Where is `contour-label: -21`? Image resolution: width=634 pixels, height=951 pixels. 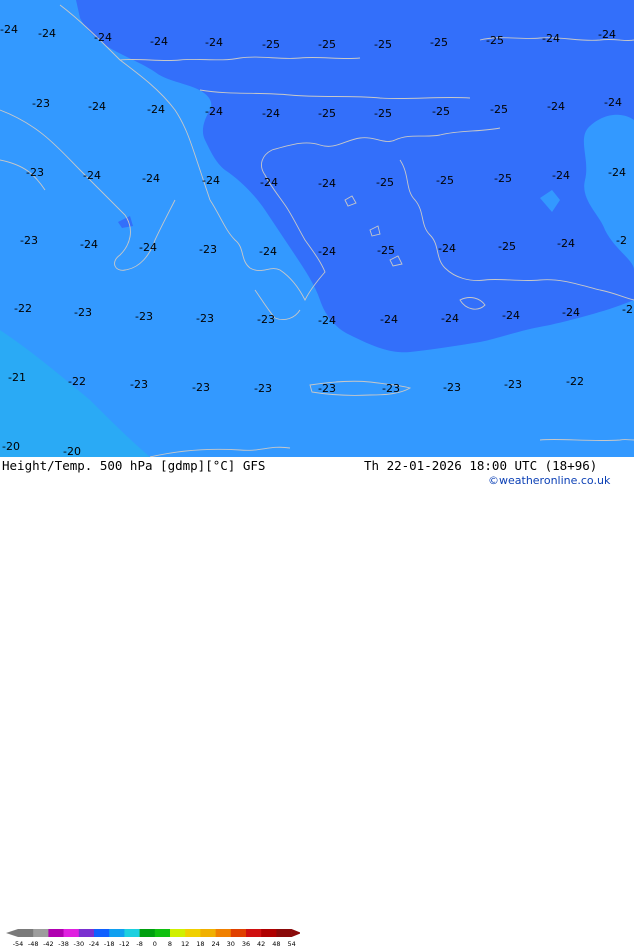
contour-label: -21 is located at coordinates (17, 377).